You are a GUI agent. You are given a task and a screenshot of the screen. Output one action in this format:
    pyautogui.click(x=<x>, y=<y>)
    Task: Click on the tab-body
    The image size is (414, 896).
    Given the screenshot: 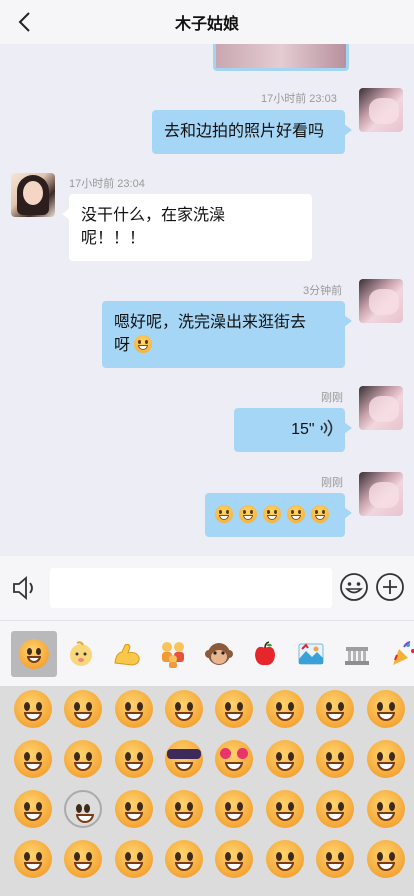 What is the action you would take?
    pyautogui.click(x=127, y=654)
    